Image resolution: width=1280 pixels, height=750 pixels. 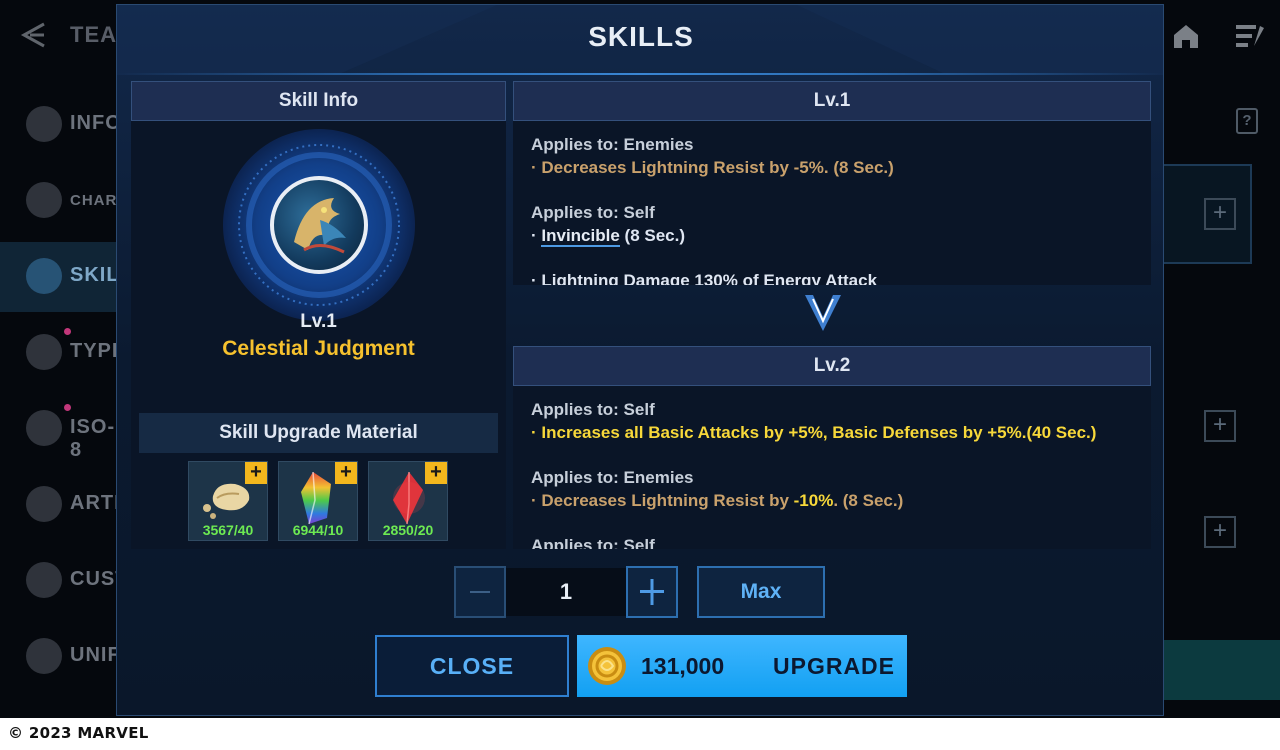 What do you see at coordinates (66, 277) in the screenshot?
I see `sidebar-item-skill: SKILL` at bounding box center [66, 277].